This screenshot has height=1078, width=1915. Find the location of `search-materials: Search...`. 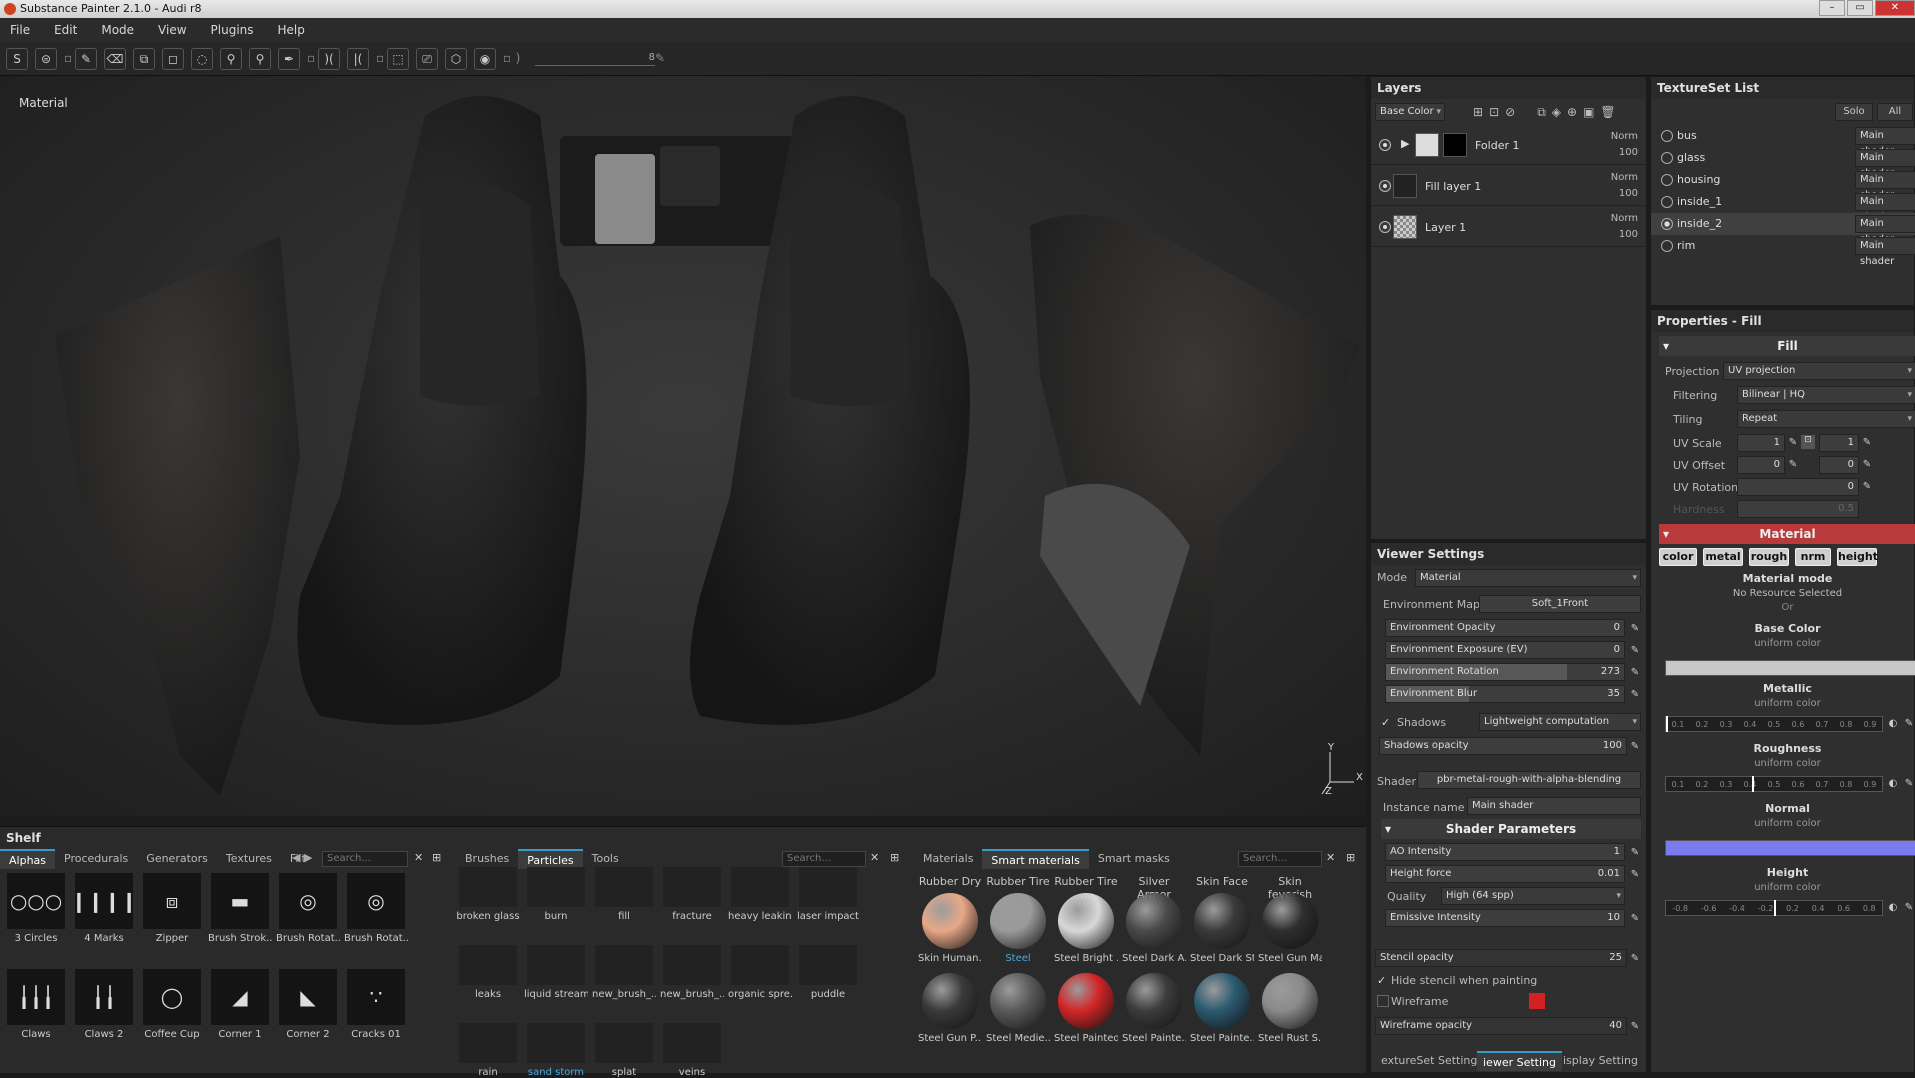

search-materials: Search... is located at coordinates (1280, 859).